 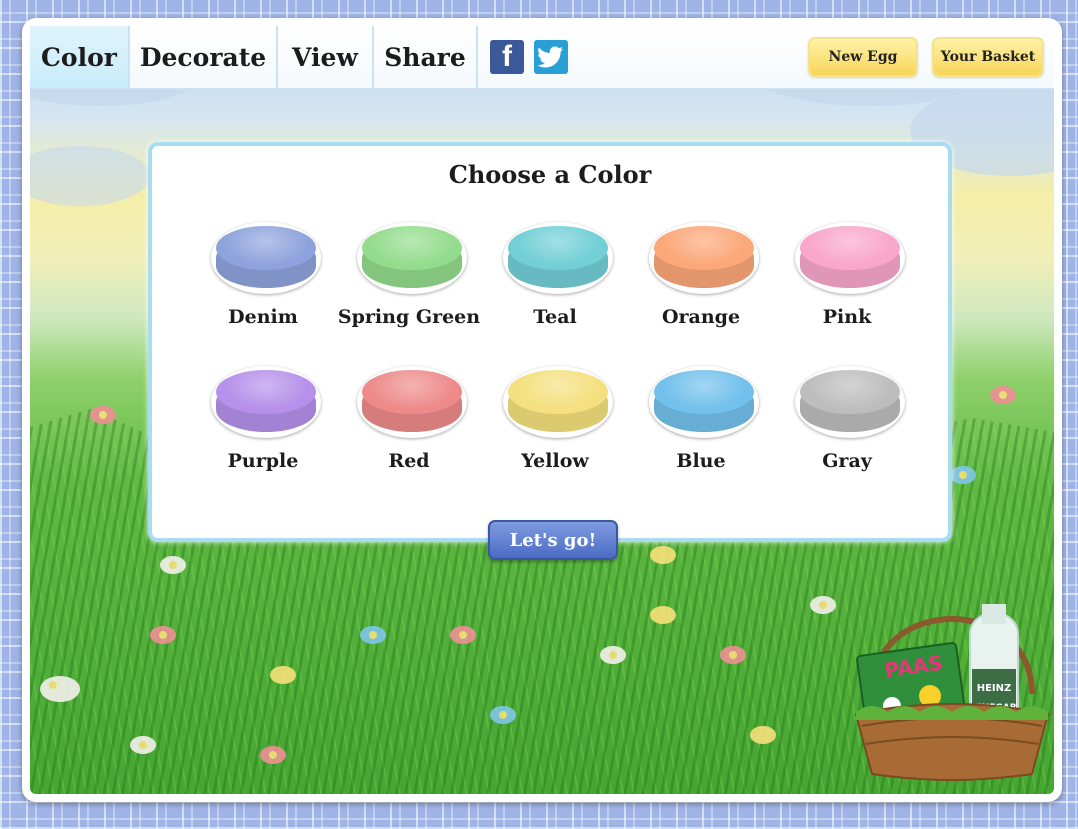 What do you see at coordinates (409, 426) in the screenshot?
I see `color-swatch-red: Red` at bounding box center [409, 426].